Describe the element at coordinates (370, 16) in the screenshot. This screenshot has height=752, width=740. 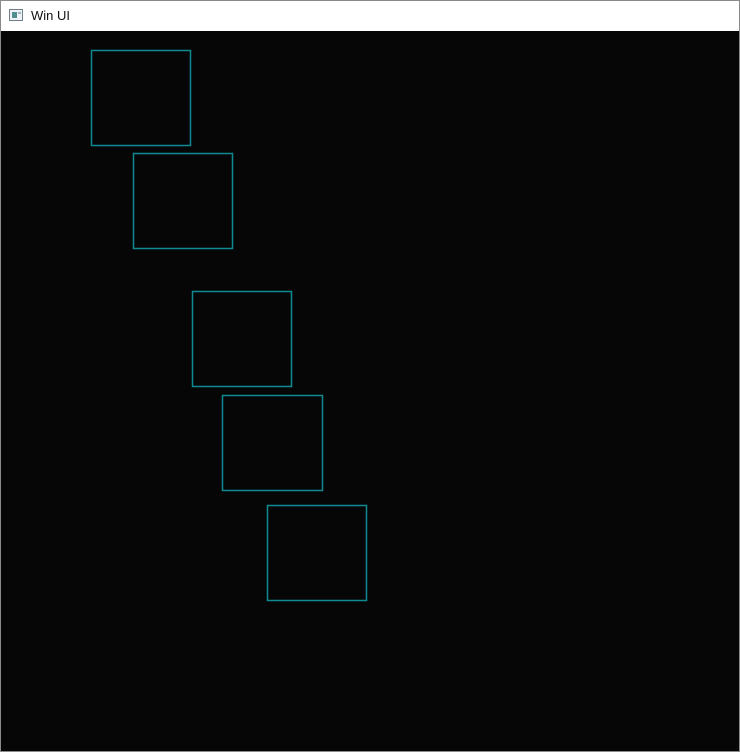
I see `title-bar: Win UI` at that location.